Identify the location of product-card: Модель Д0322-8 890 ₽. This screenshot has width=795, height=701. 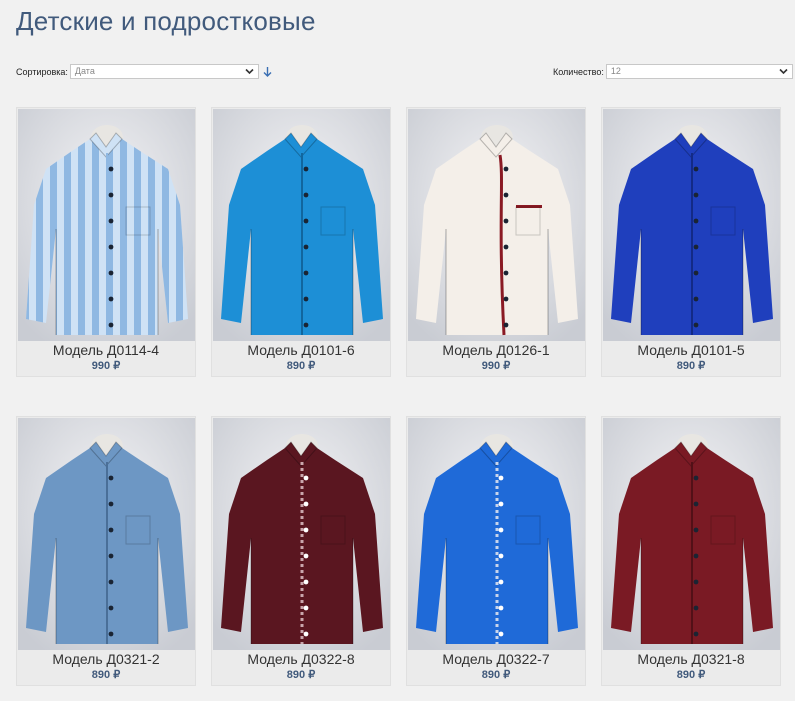
(301, 551).